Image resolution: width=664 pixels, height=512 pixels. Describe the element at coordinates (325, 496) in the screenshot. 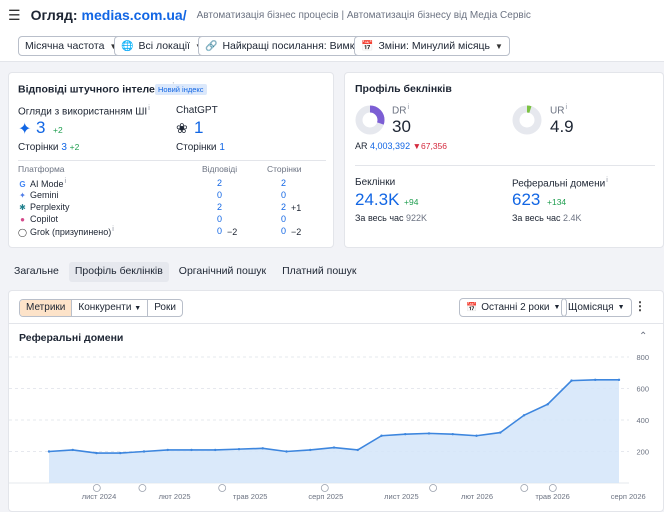

I see `x-tick-label: серп 2025` at that location.